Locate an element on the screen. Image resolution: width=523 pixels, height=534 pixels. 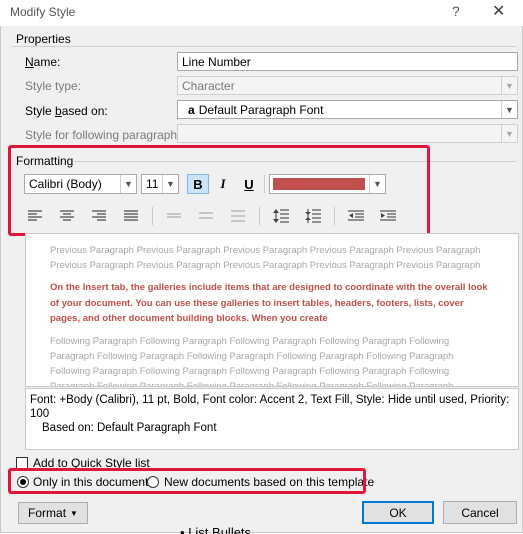
formatting-highlight is located at coordinates (219, 190).